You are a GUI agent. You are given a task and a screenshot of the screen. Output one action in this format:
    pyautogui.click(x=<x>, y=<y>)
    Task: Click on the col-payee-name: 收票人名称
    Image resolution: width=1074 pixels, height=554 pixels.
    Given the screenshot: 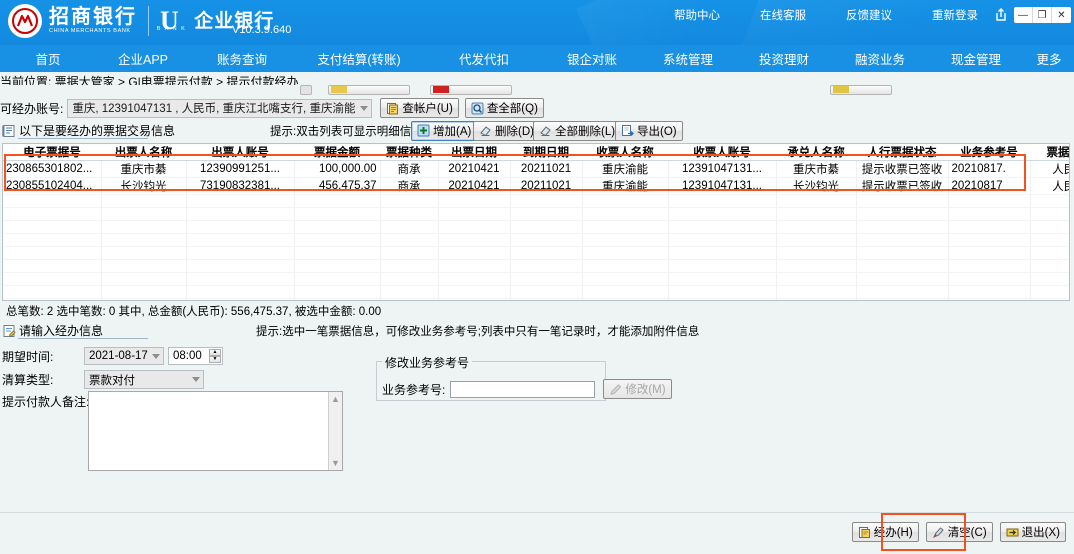 What is the action you would take?
    pyautogui.click(x=625, y=152)
    